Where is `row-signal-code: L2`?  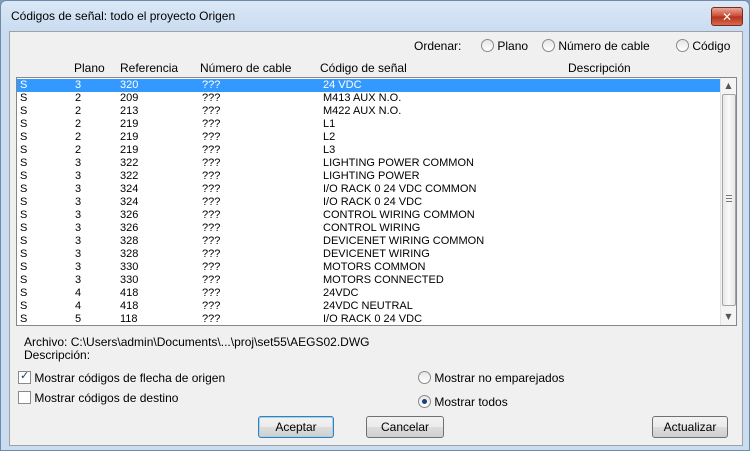
row-signal-code: L2 is located at coordinates (329, 137).